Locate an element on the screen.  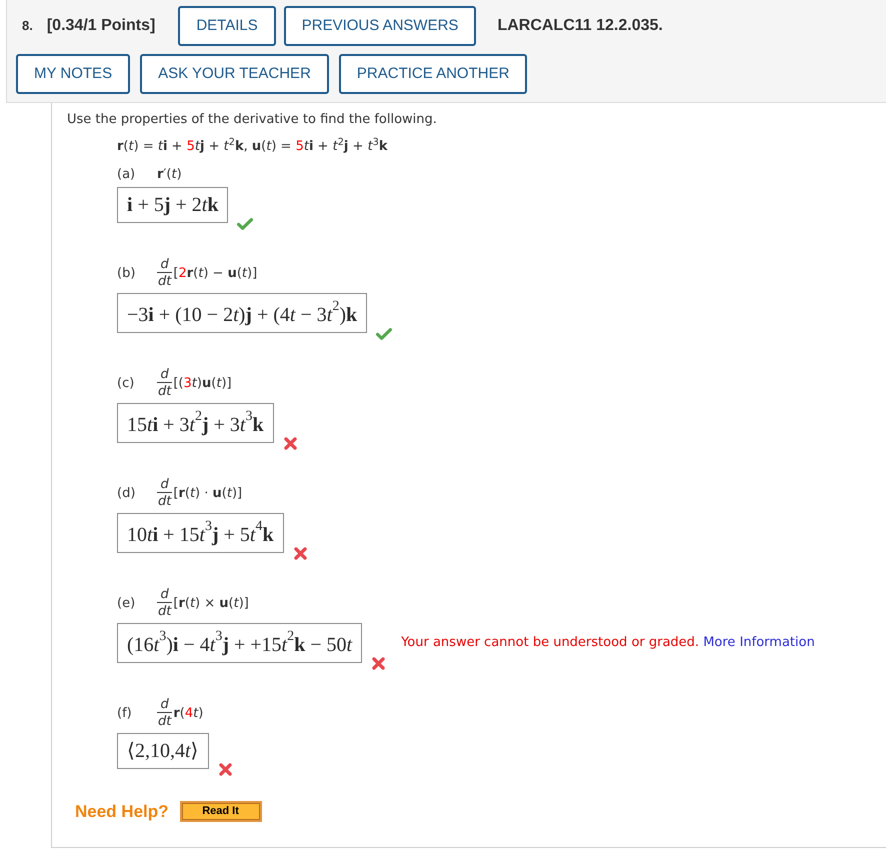
part-label: (c) is located at coordinates (126, 383).